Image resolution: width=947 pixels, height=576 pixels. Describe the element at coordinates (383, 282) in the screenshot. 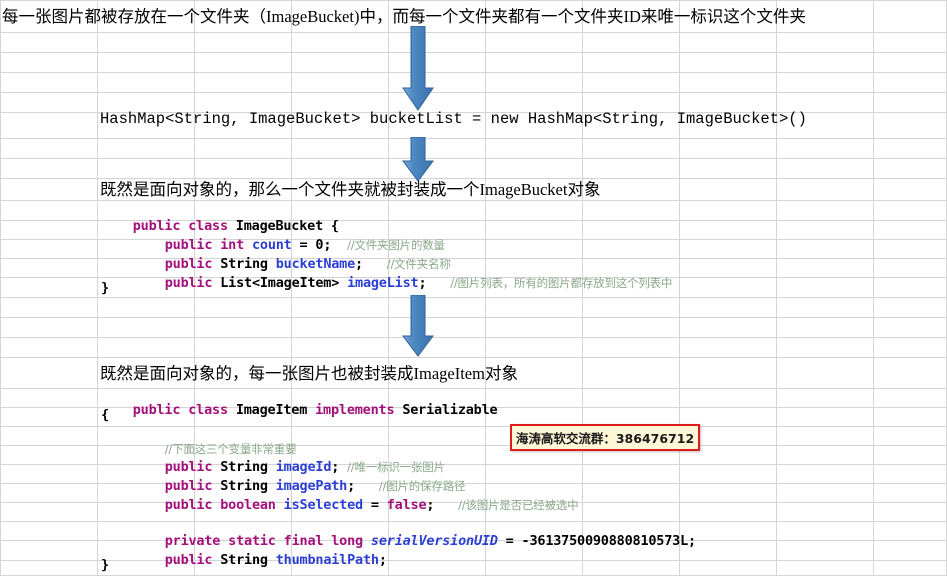

I see `field-imagelist: imageList` at that location.